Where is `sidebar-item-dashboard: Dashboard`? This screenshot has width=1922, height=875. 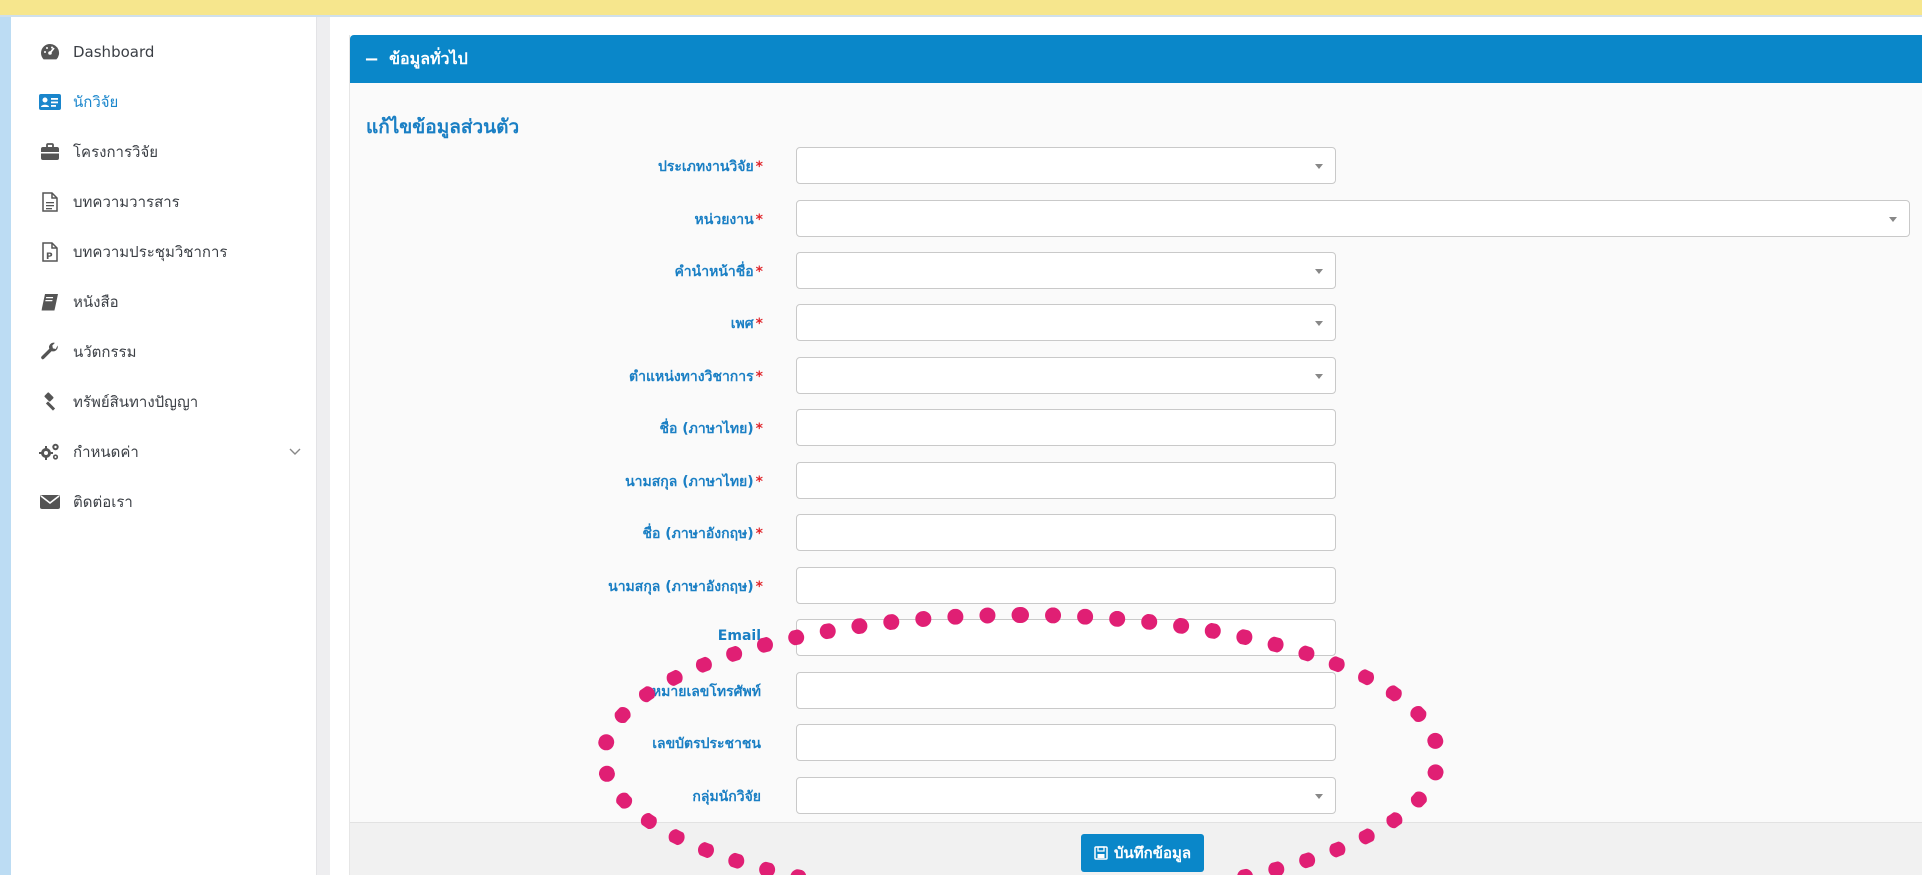
sidebar-item-dashboard: Dashboard is located at coordinates (96, 52).